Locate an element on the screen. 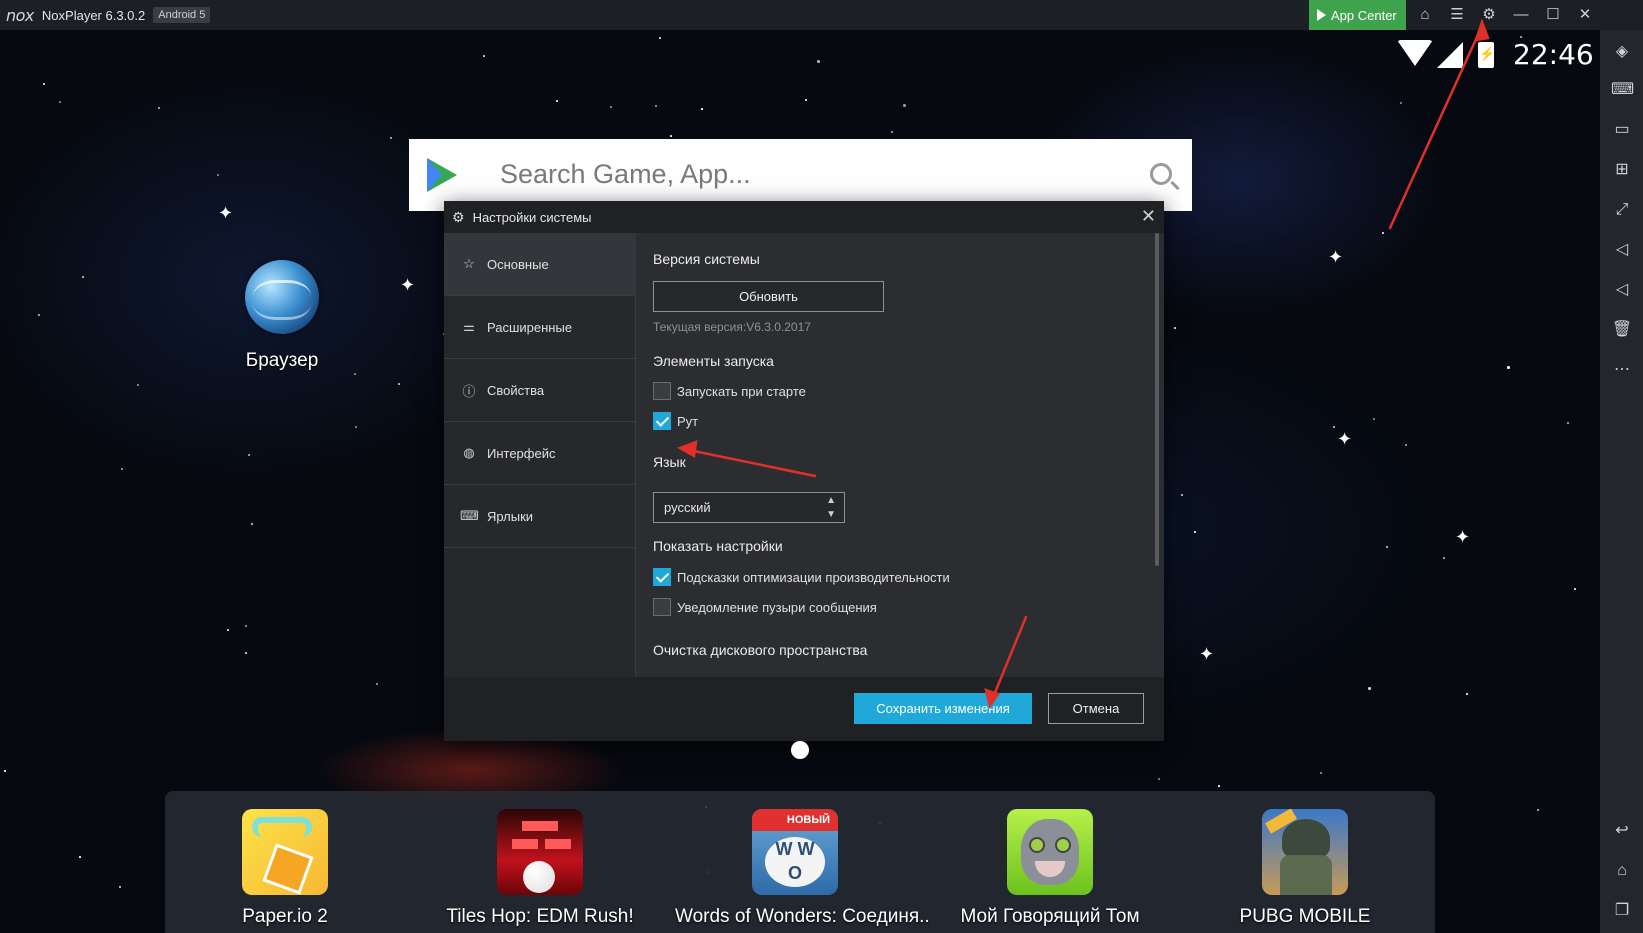 Image resolution: width=1643 pixels, height=933 pixels. app-center-label: App Center is located at coordinates (1364, 15).